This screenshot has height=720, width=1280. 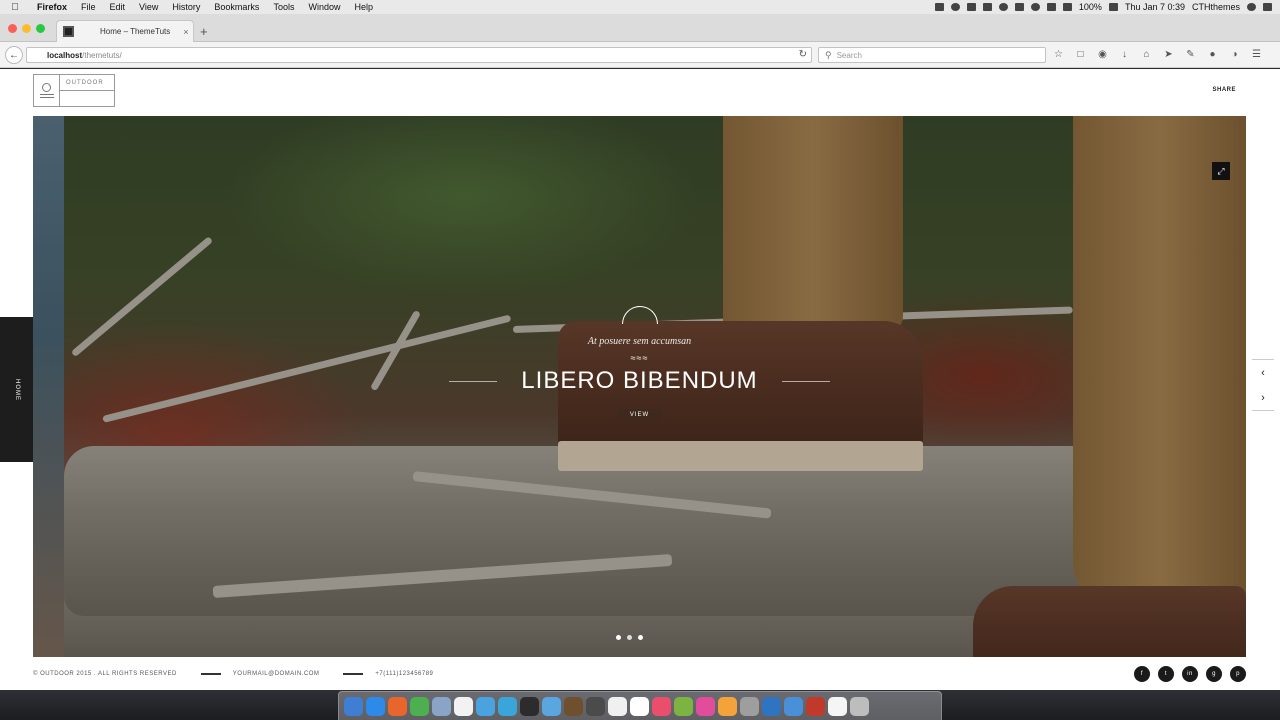 What do you see at coordinates (1107, 7) in the screenshot?
I see `menubar-status-area: 100% Thu Jan 7 0:39 CTHthemes` at bounding box center [1107, 7].